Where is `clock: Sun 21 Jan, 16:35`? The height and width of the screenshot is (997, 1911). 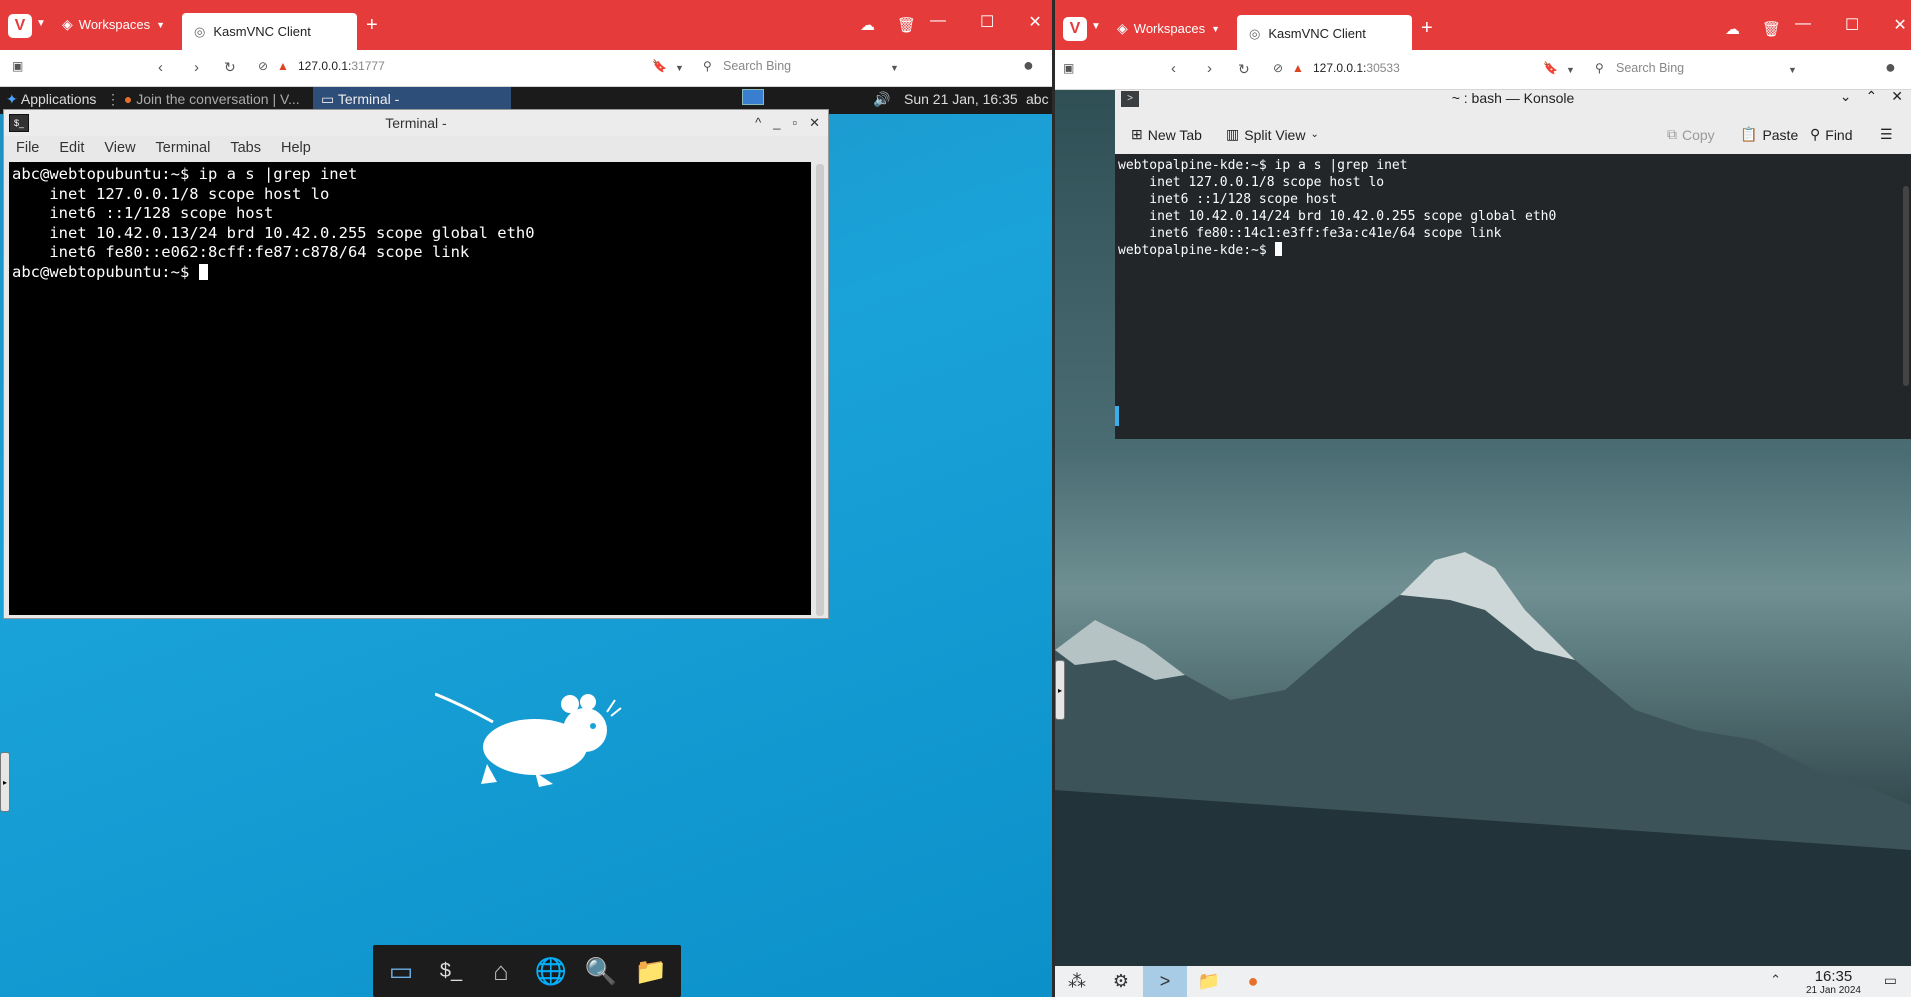
clock: Sun 21 Jan, 16:35 is located at coordinates (961, 99).